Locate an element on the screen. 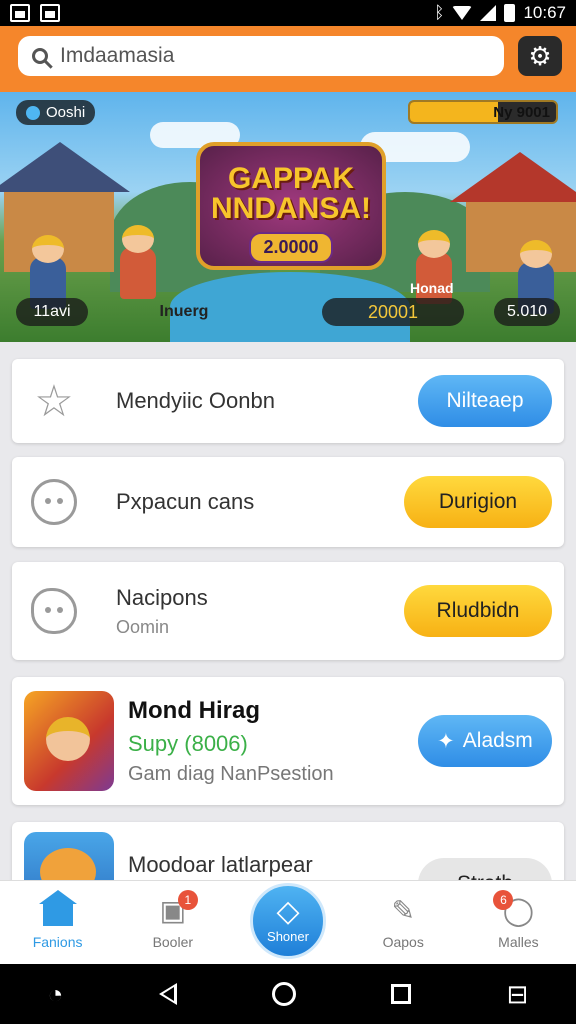 The height and width of the screenshot is (1024, 576). logo-line-2: NNDANSA! is located at coordinates (291, 208).